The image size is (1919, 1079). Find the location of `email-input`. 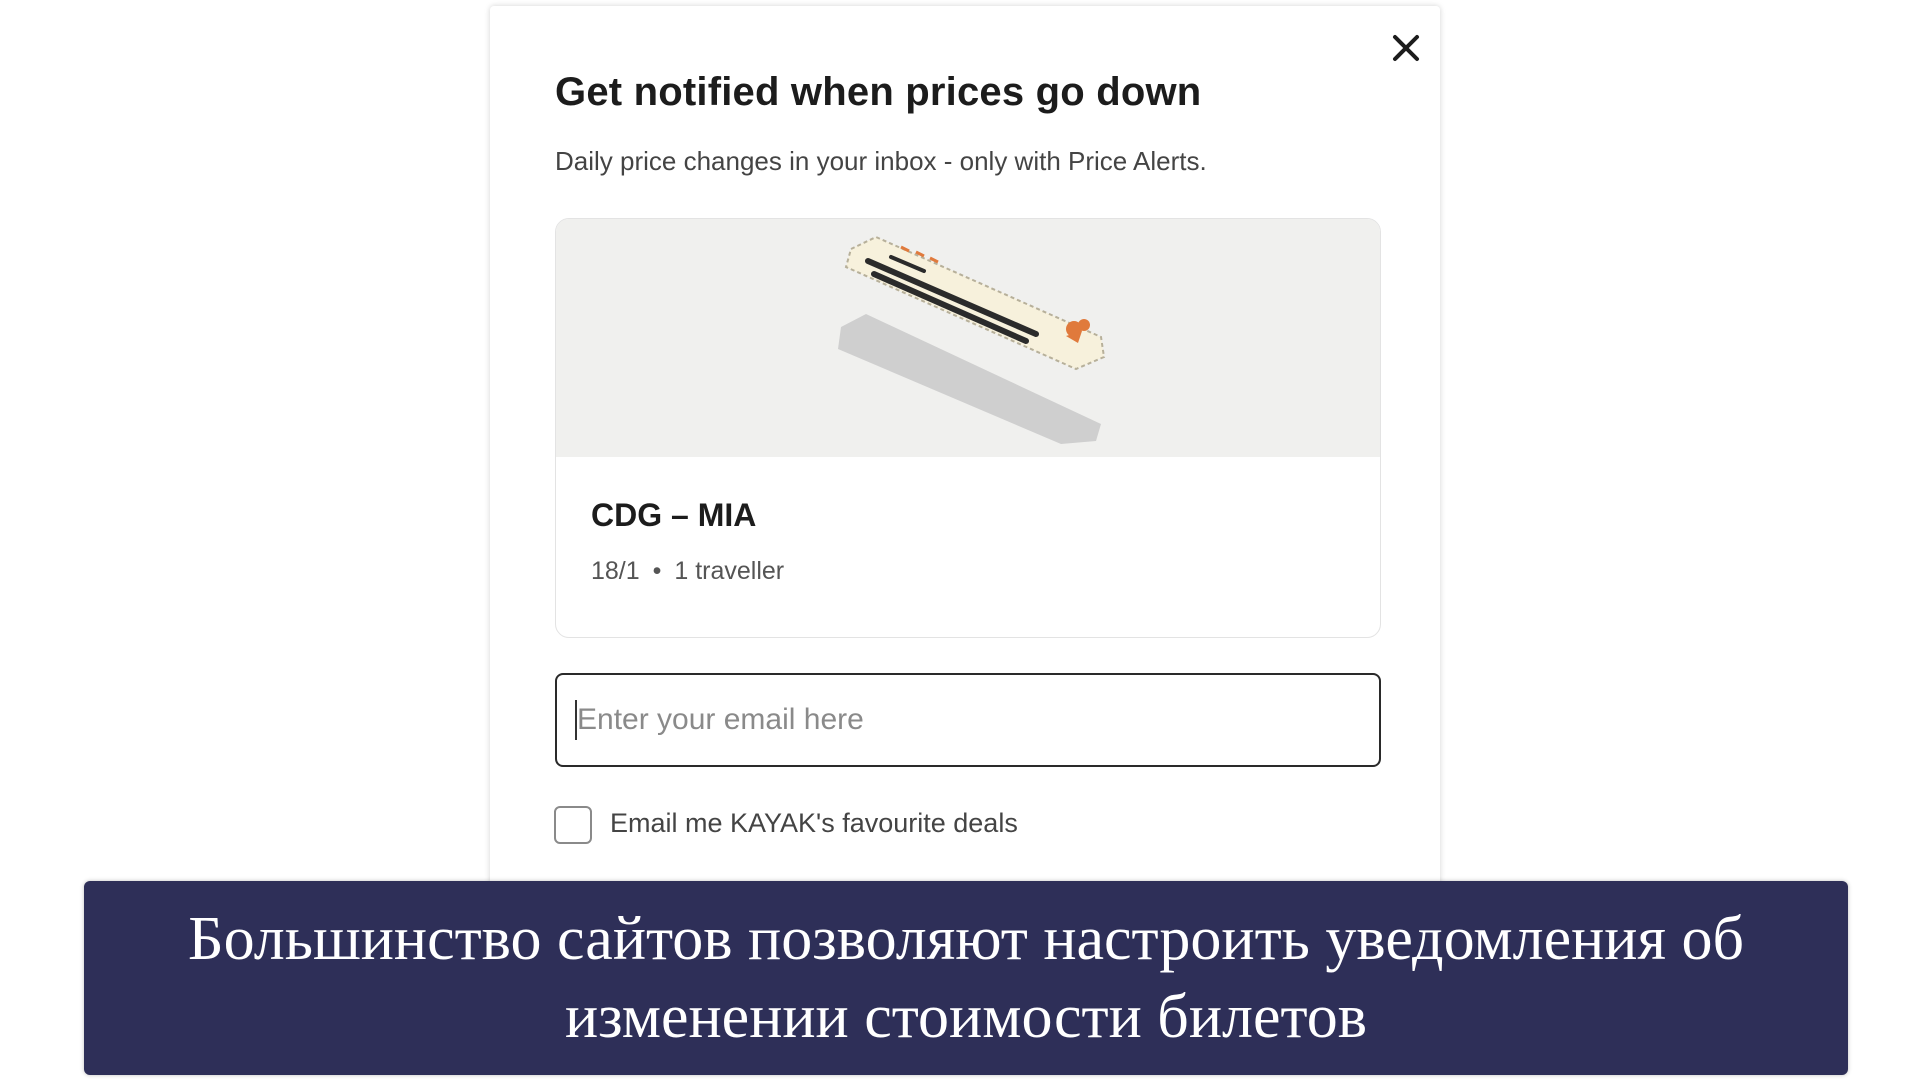

email-input is located at coordinates (968, 720).